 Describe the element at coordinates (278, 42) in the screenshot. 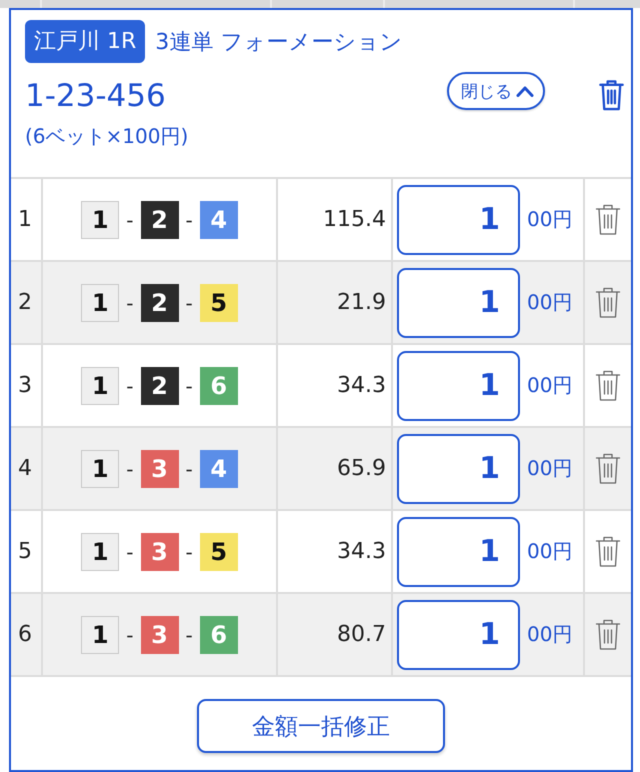

I see `bet-type-label: 3連単 フォーメーション` at that location.